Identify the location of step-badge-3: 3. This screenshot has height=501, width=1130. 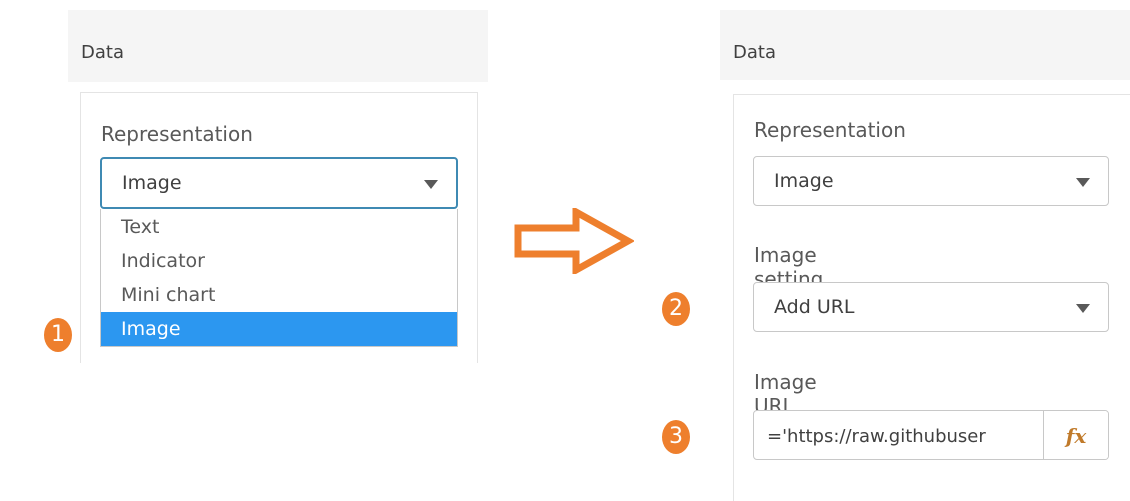
(676, 437).